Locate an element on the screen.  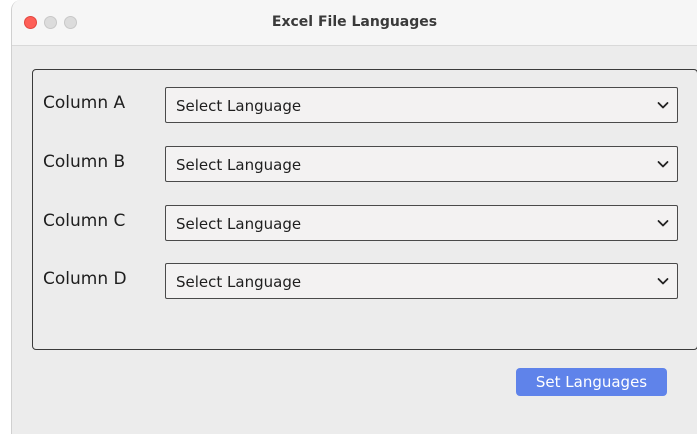
column-label-d: Column D is located at coordinates (85, 279).